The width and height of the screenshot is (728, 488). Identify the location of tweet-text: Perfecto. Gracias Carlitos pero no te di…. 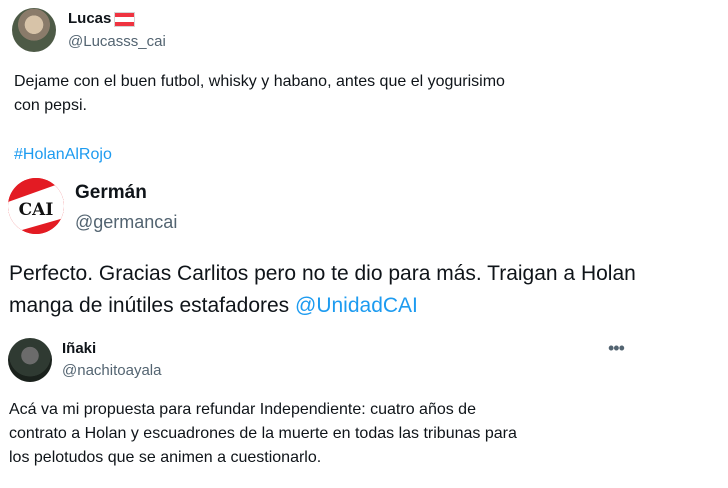
(366, 290).